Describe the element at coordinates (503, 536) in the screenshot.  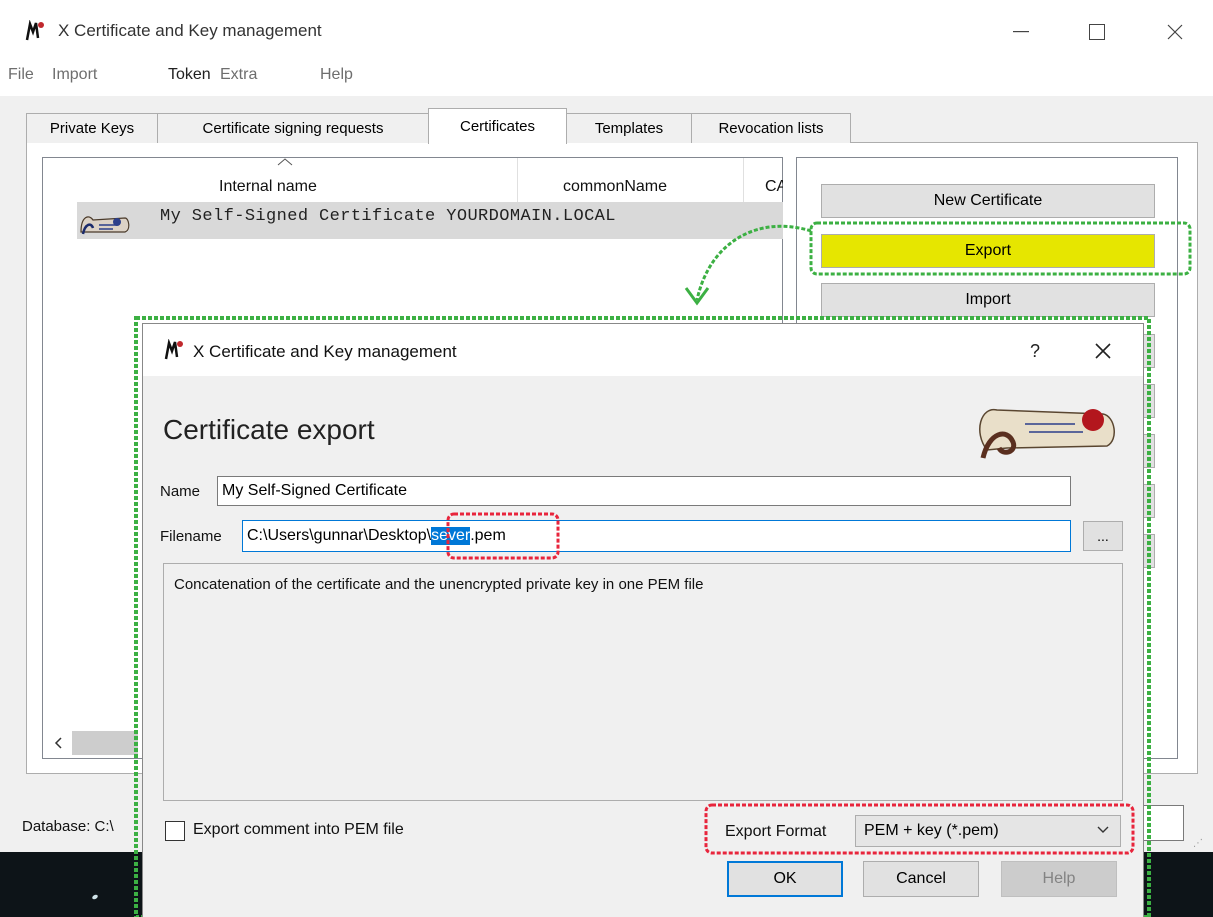
I see `filename-highlight-outline` at that location.